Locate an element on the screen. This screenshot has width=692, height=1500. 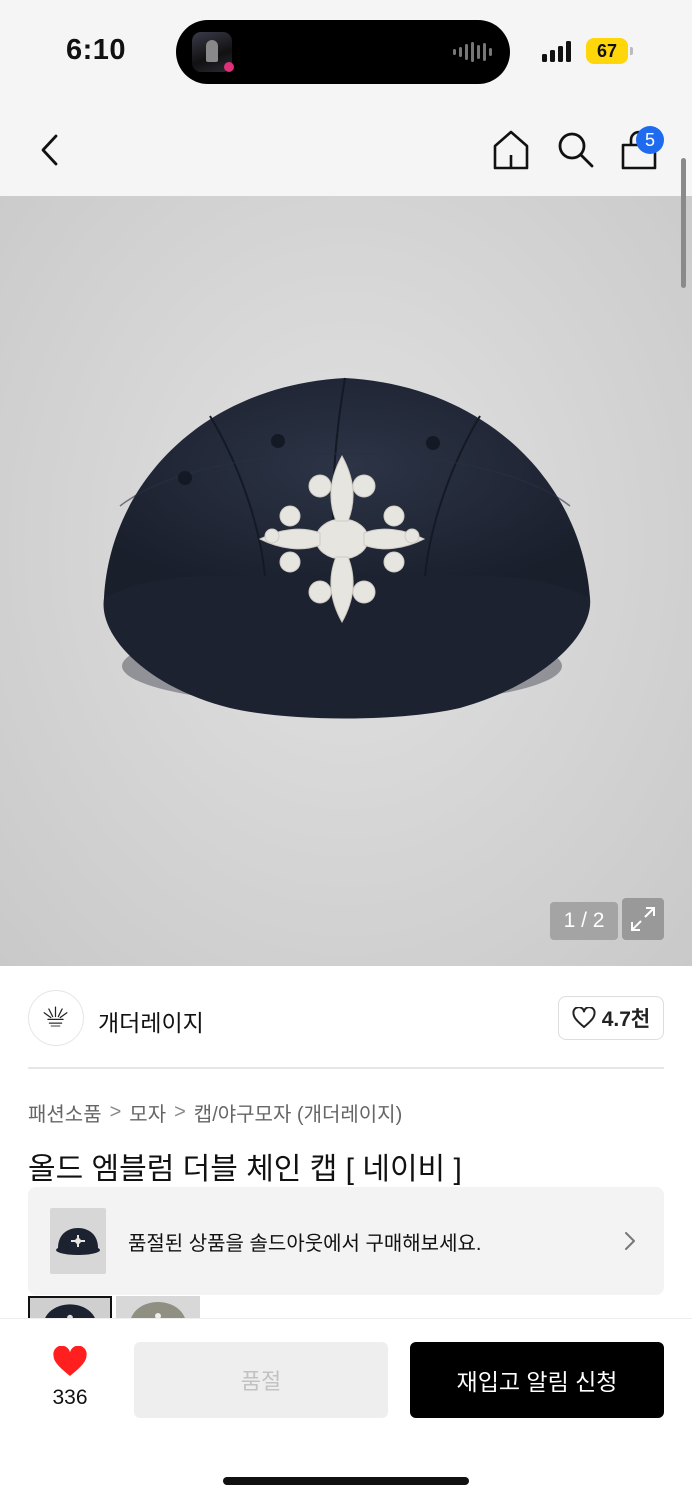
chevron-right-icon is located at coordinates (630, 1241).